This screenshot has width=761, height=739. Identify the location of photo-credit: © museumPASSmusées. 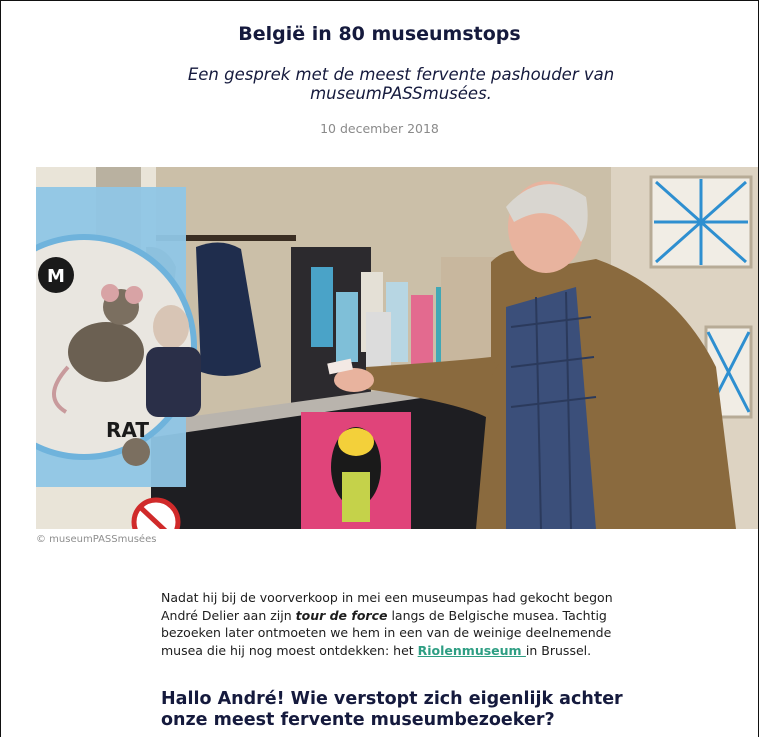
(96, 539).